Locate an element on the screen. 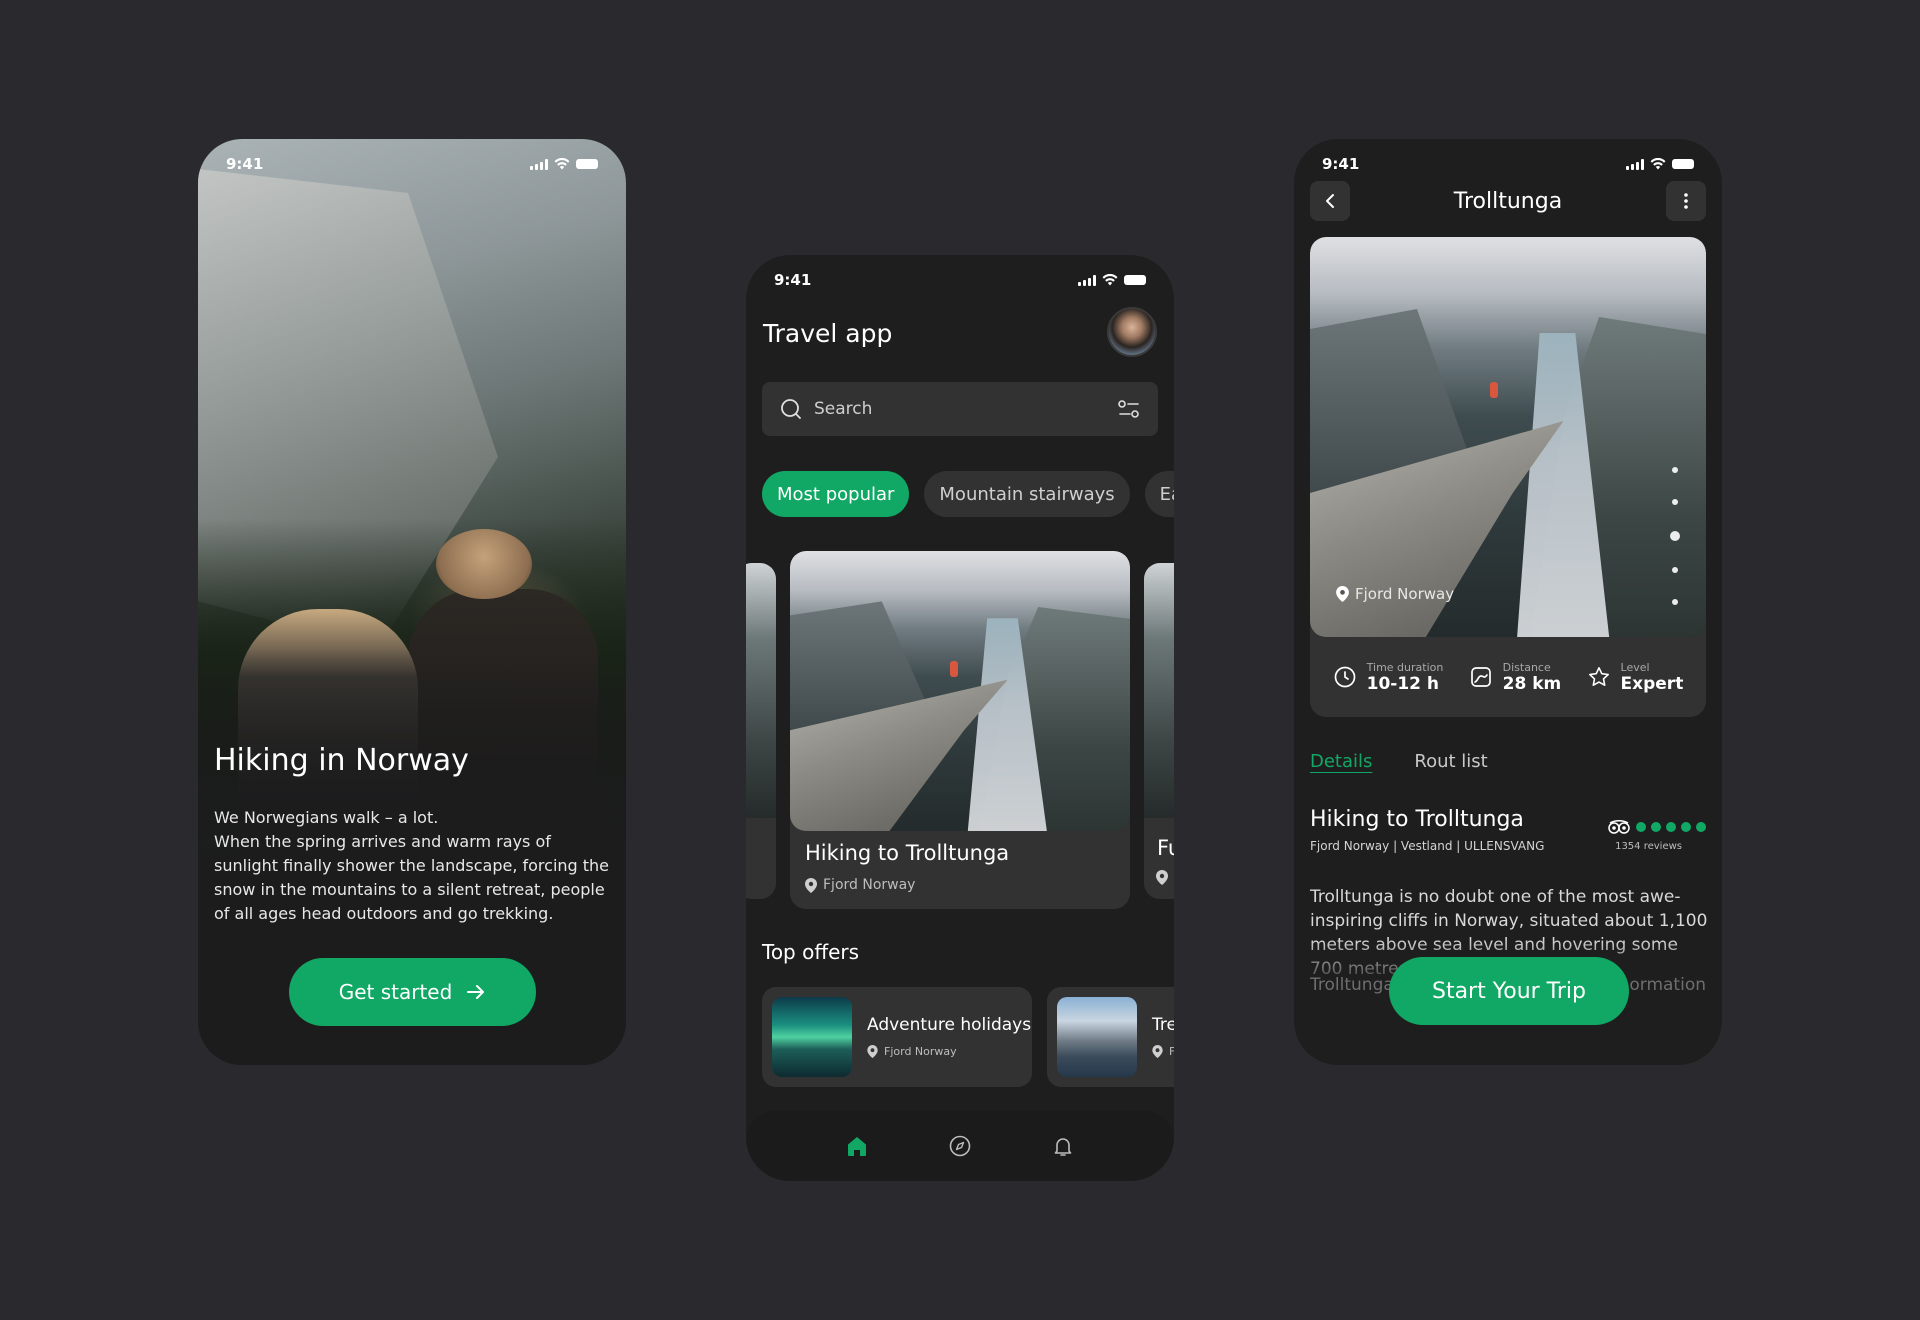 The width and height of the screenshot is (1920, 1320). stat-distance: Distance 28 km is located at coordinates (1515, 677).